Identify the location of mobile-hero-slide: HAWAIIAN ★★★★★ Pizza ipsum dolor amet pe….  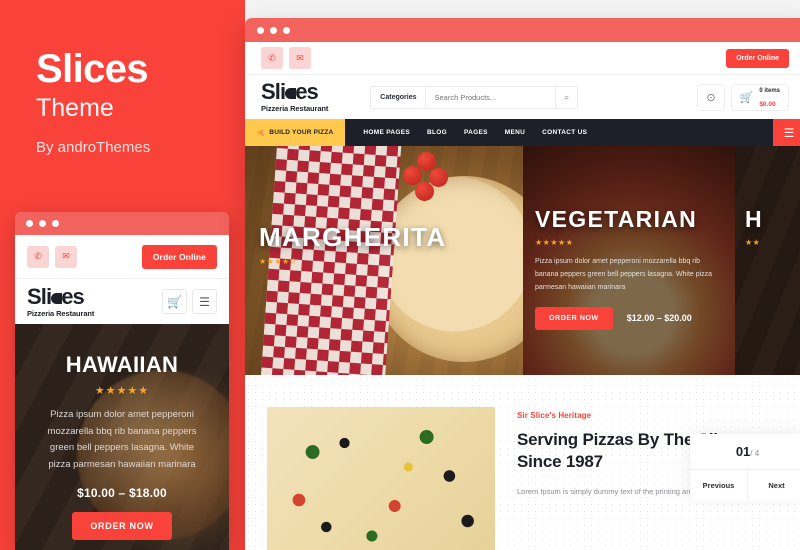
(122, 437).